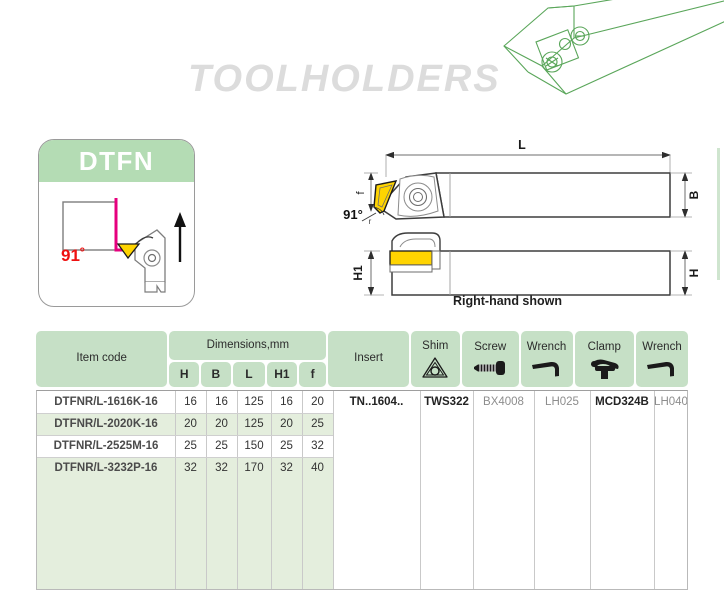  What do you see at coordinates (254, 445) in the screenshot?
I see `cell-L: 150` at bounding box center [254, 445].